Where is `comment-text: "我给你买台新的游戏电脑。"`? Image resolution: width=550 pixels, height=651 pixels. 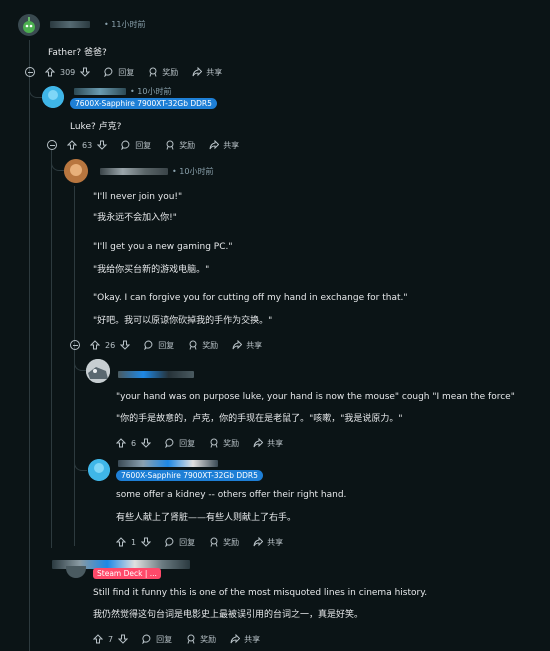 comment-text: "我给你买台新的游戏电脑。" is located at coordinates (151, 270).